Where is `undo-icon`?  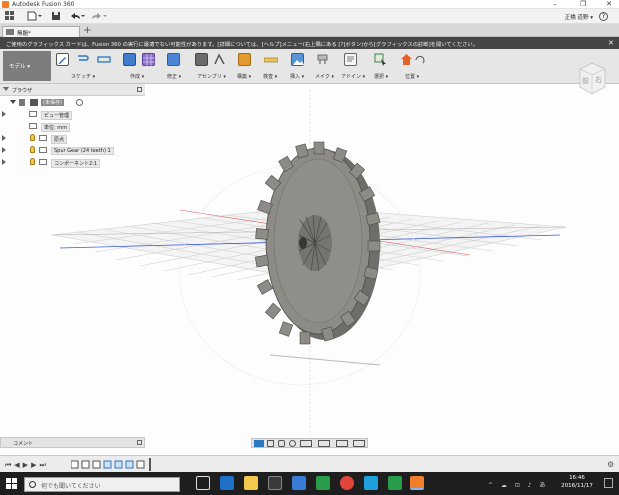 undo-icon is located at coordinates (77, 16).